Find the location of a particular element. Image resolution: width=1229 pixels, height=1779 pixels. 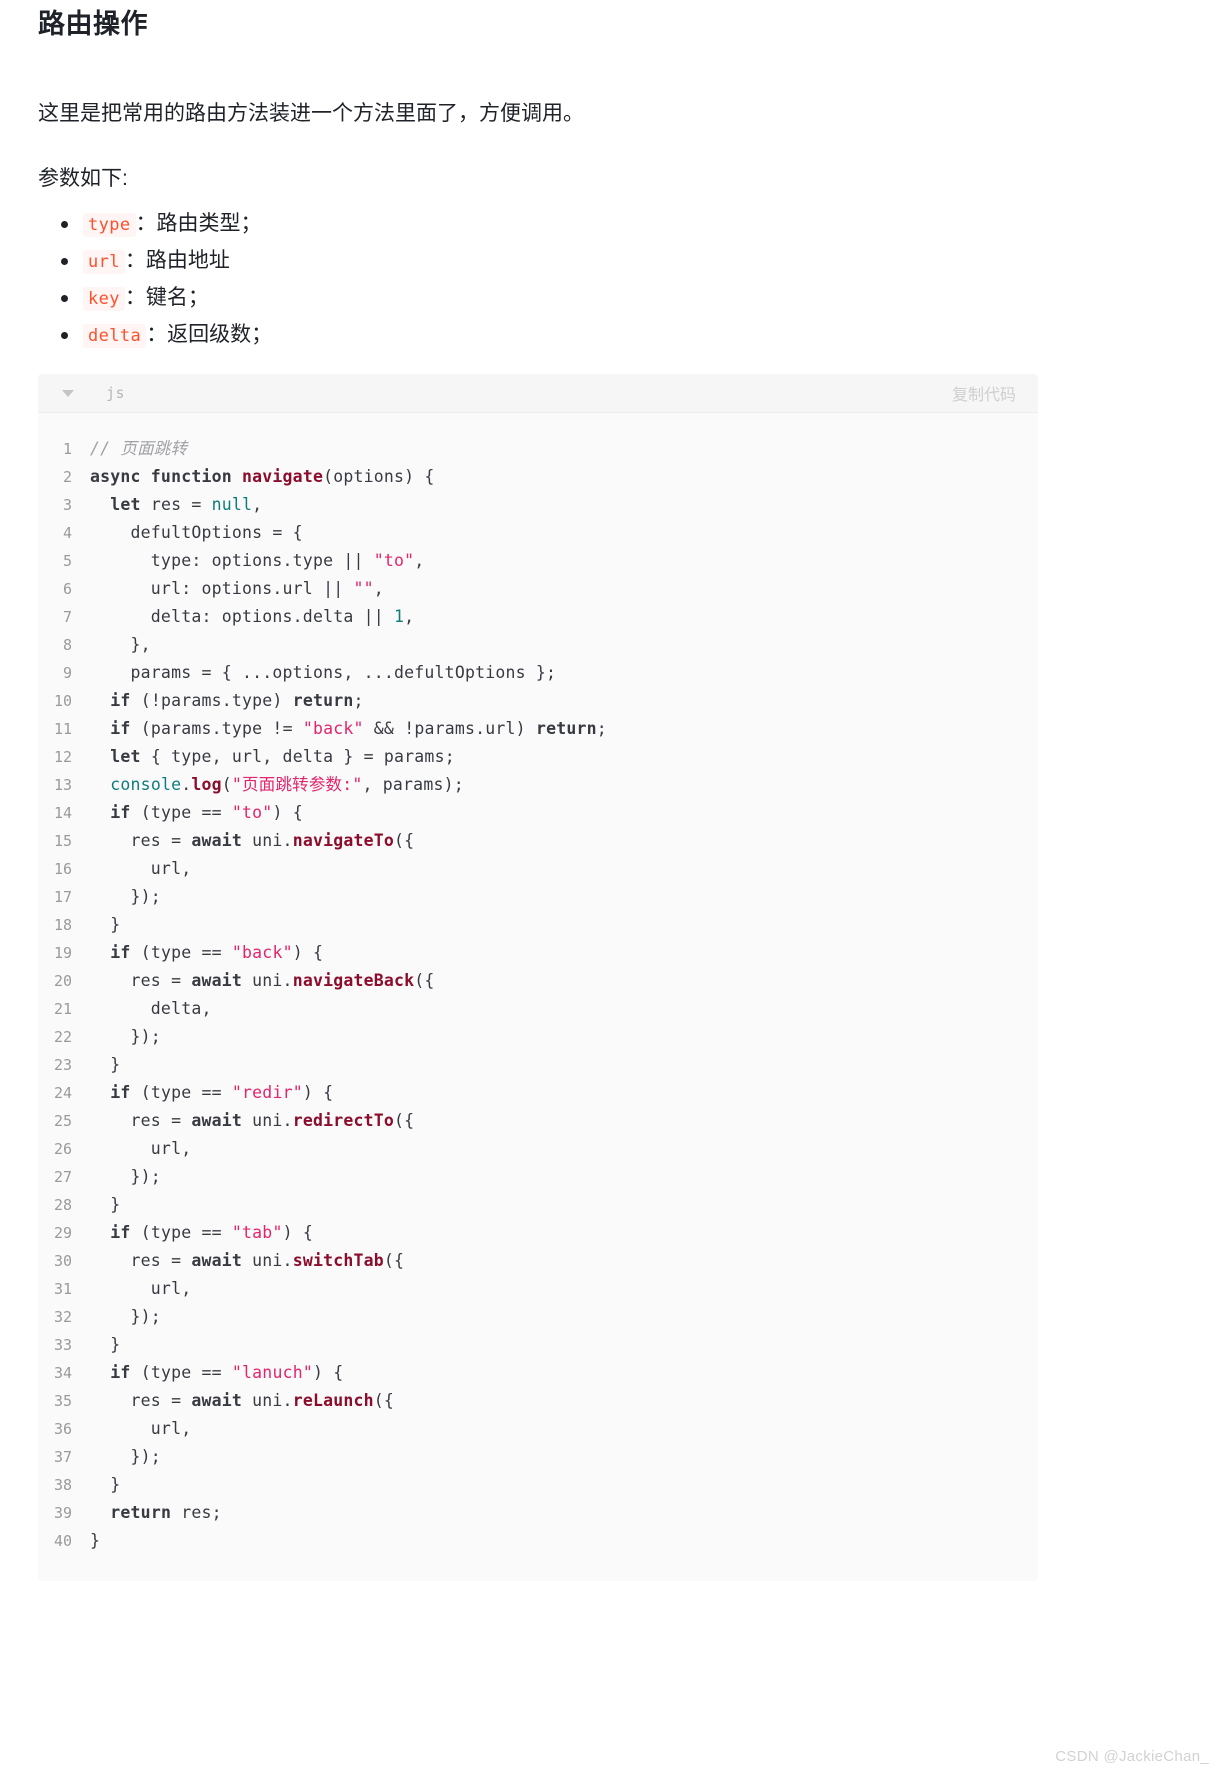

token-pln: (!params.type) is located at coordinates (211, 700).